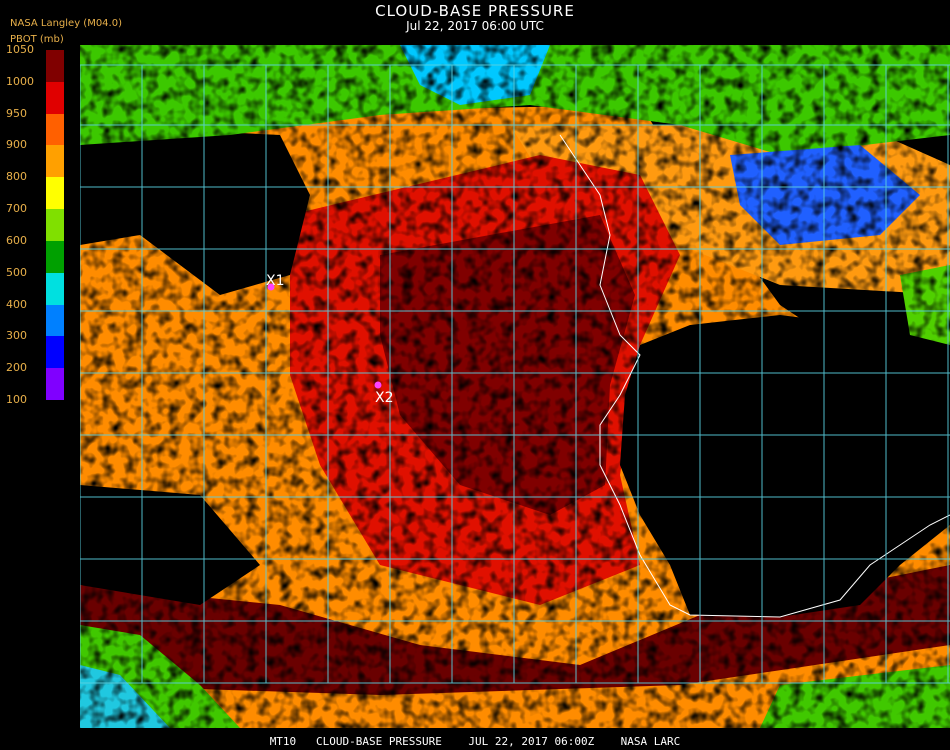 The image size is (950, 750). What do you see at coordinates (16, 240) in the screenshot?
I see `legend-tick-label: 600` at bounding box center [16, 240].